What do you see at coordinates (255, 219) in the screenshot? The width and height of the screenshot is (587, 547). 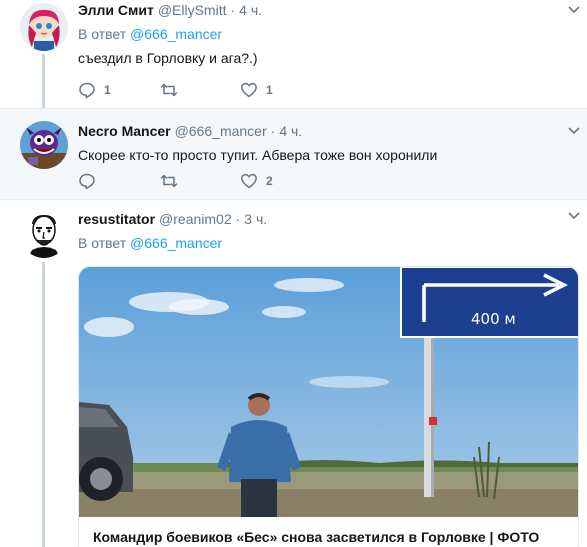 I see `timestamp: 3 ч.` at bounding box center [255, 219].